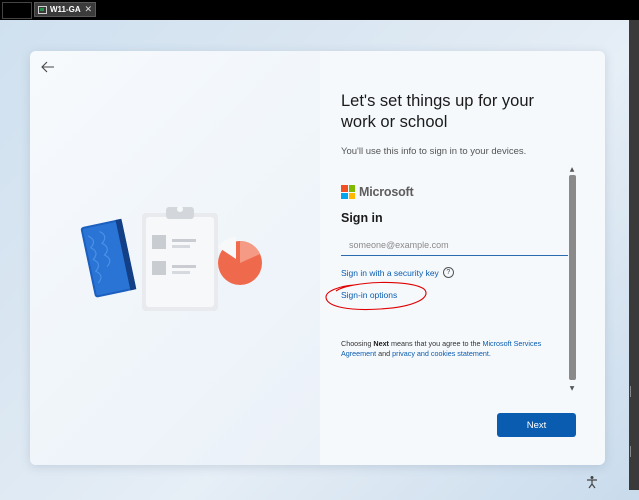  I want to click on vm-tab: W11-GA ✕, so click(65, 9).